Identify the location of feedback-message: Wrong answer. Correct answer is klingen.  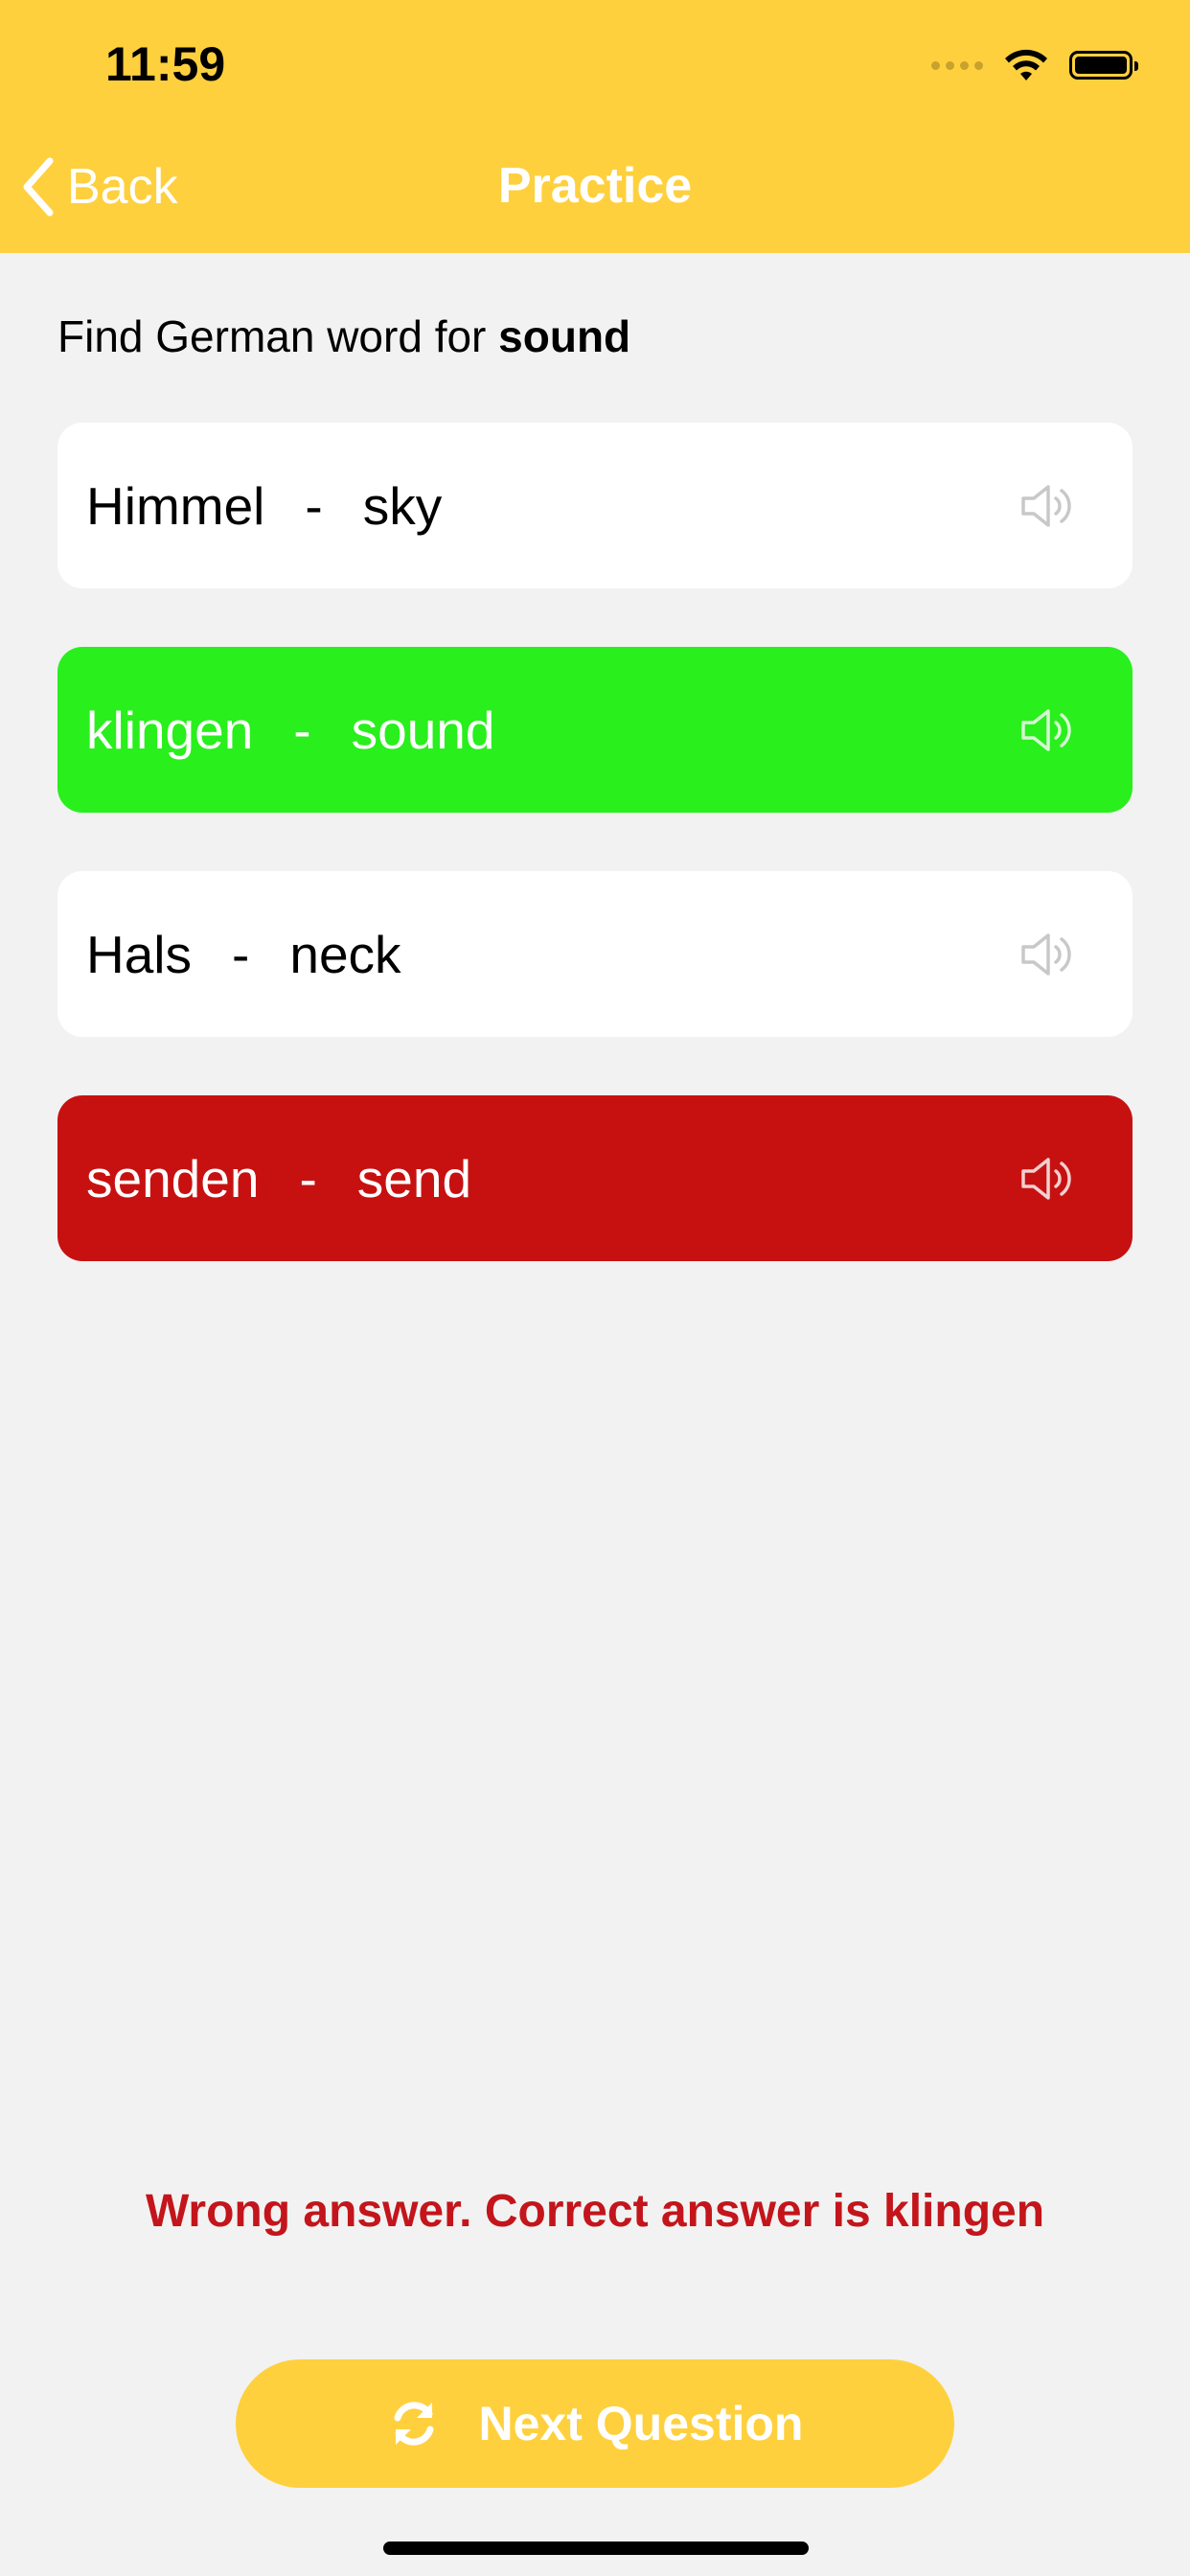
(595, 2211).